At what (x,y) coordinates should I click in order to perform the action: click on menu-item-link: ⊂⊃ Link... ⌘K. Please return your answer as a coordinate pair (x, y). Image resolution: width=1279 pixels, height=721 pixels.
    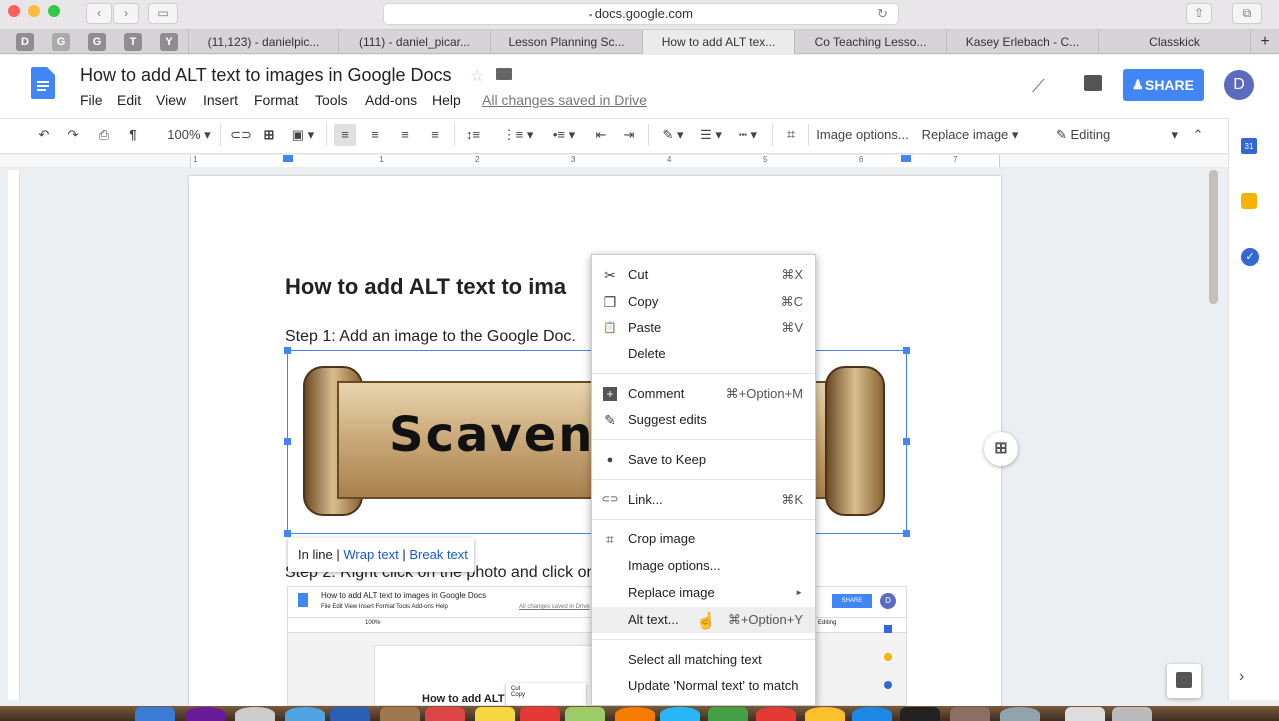
    Looking at the image, I should click on (703, 500).